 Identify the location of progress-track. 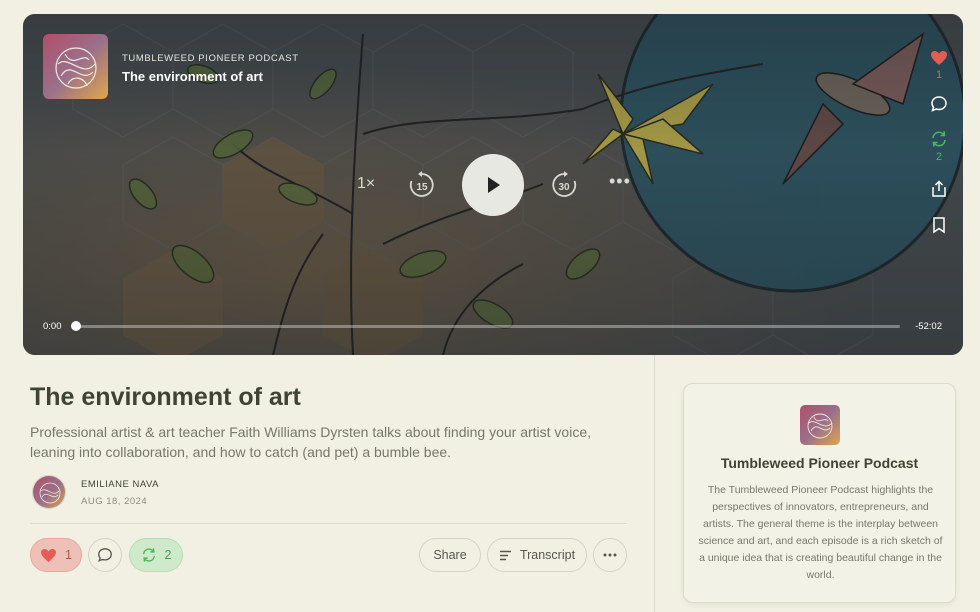
(486, 326).